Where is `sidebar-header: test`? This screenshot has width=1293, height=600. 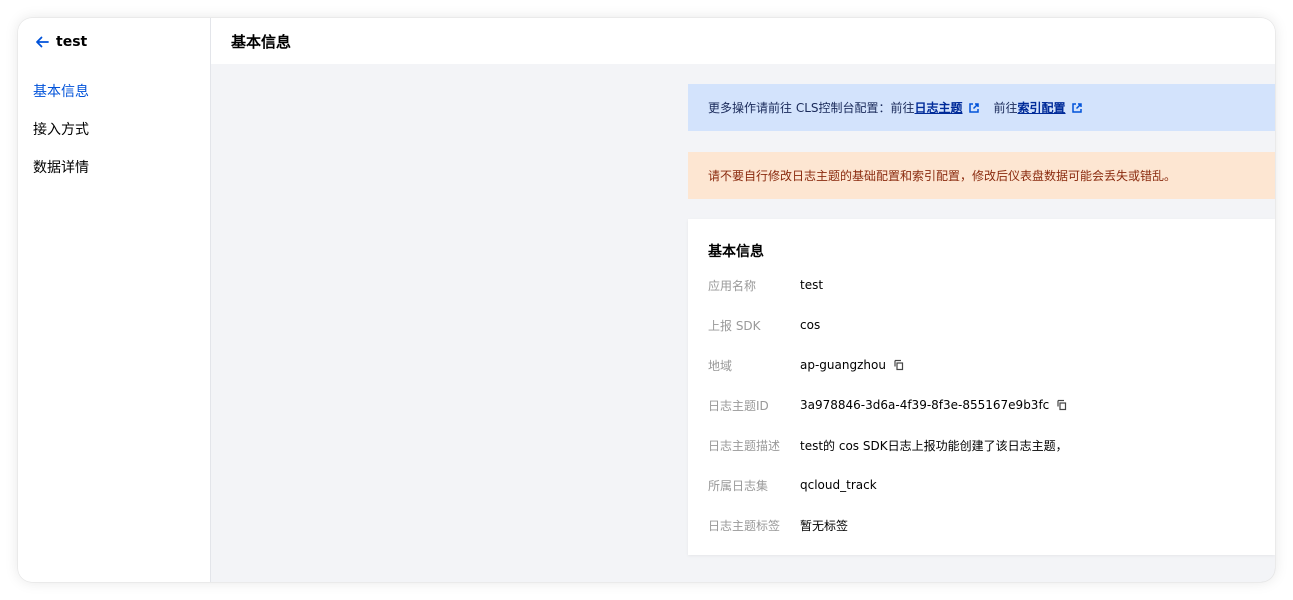 sidebar-header: test is located at coordinates (60, 42).